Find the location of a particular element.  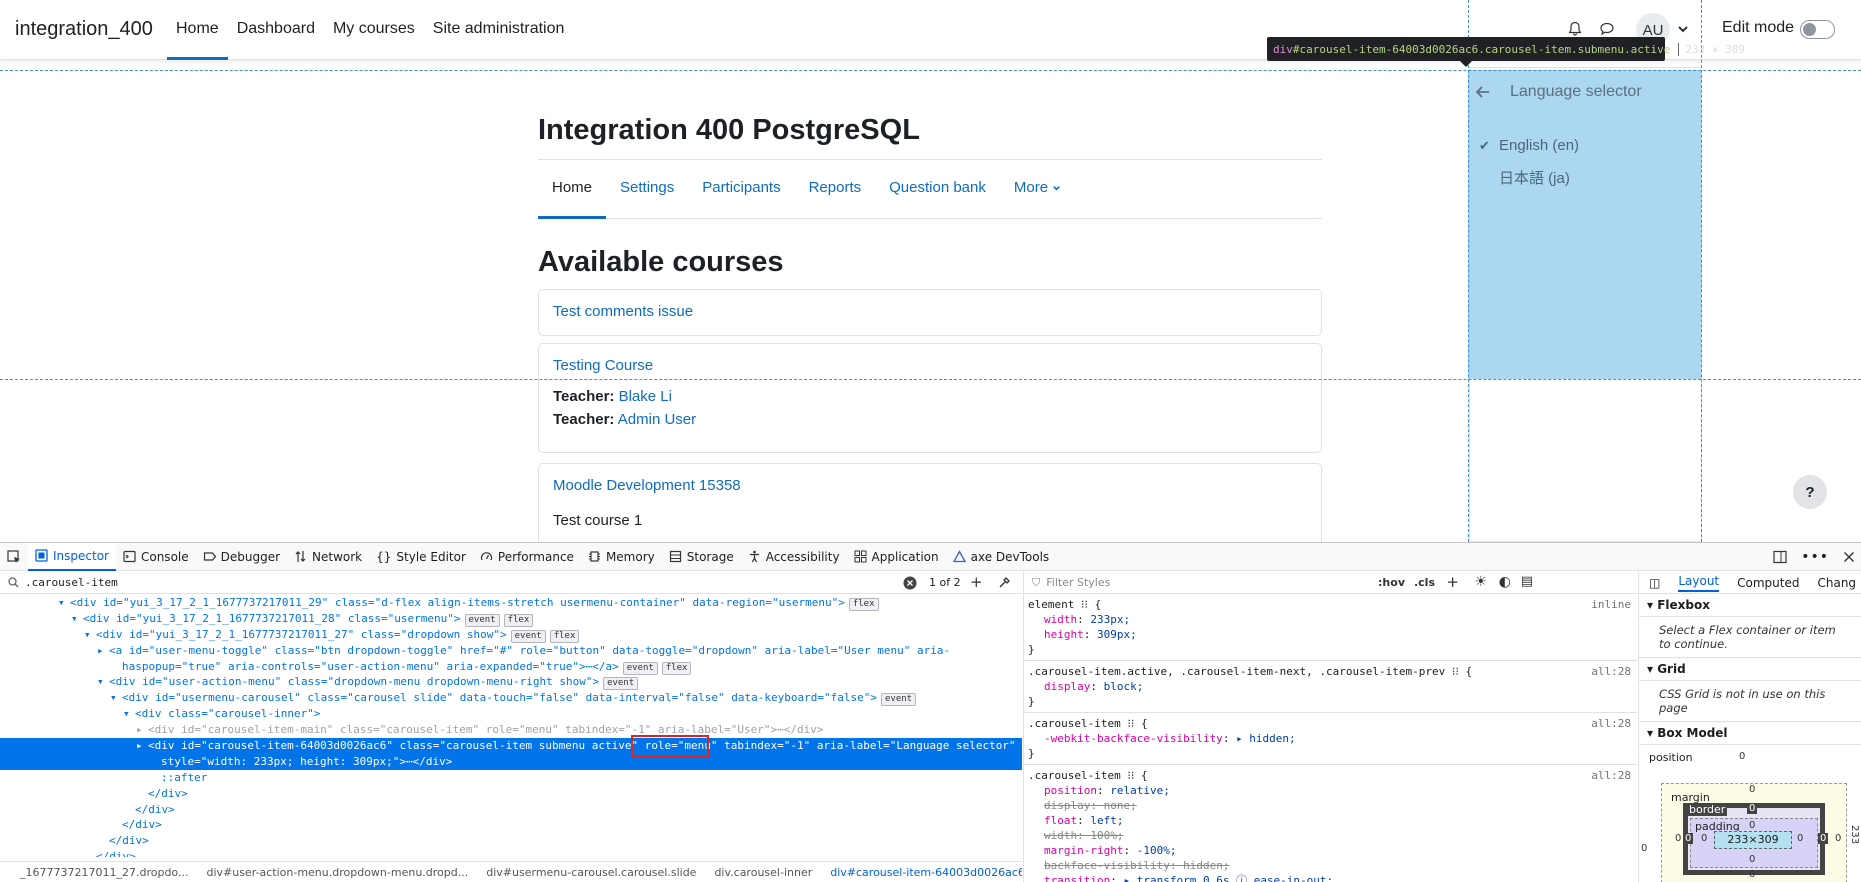

teacher-link: Blake Li is located at coordinates (645, 396).